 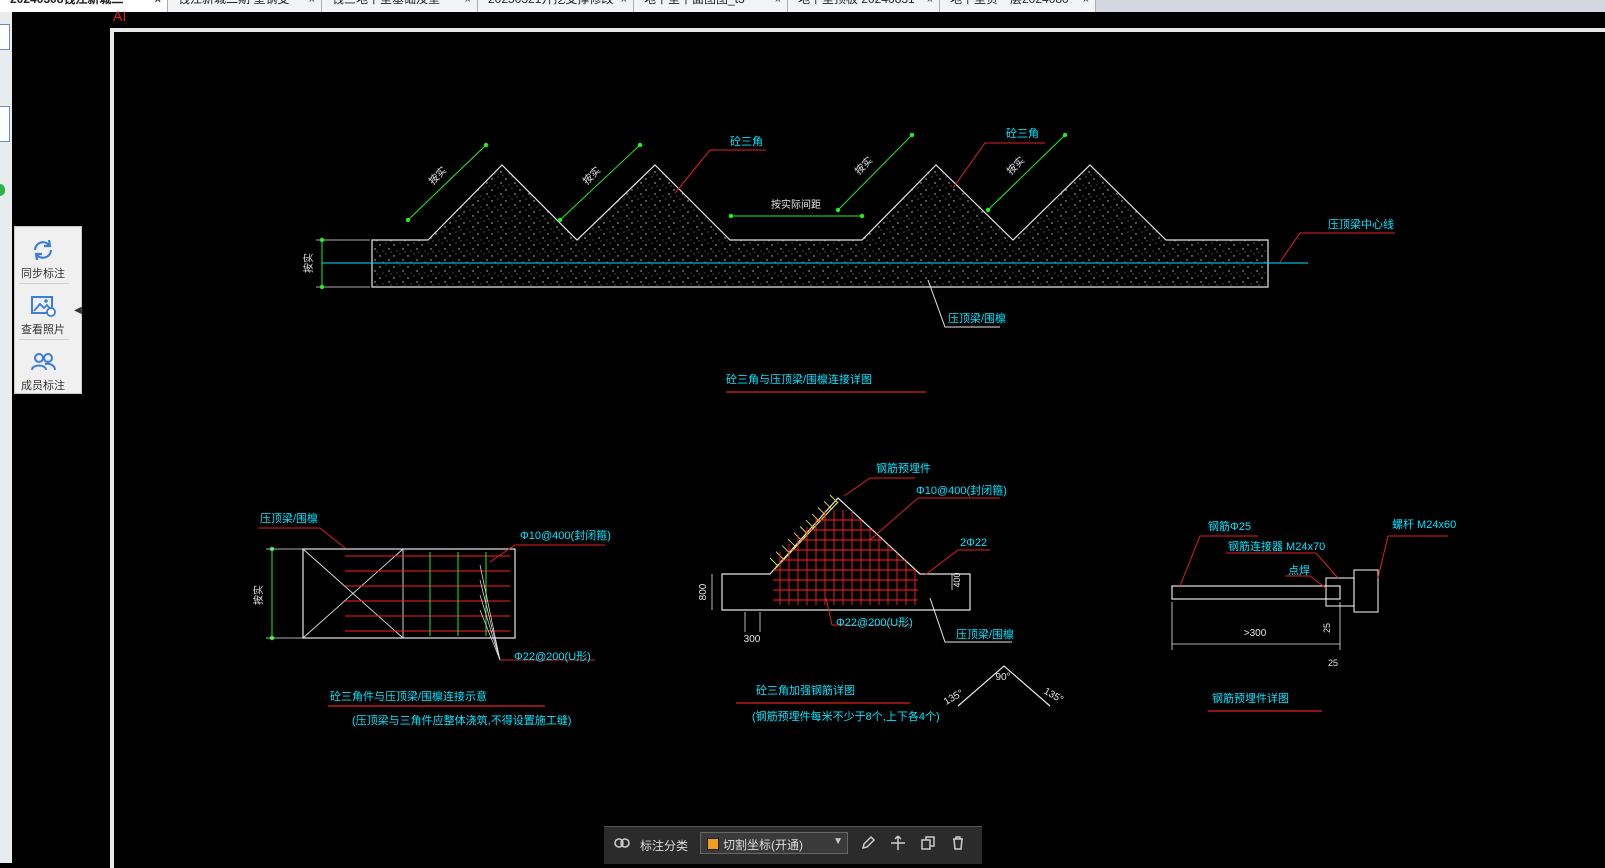 I want to click on ubar-label-2: Φ22@200(U形), so click(x=552, y=656).